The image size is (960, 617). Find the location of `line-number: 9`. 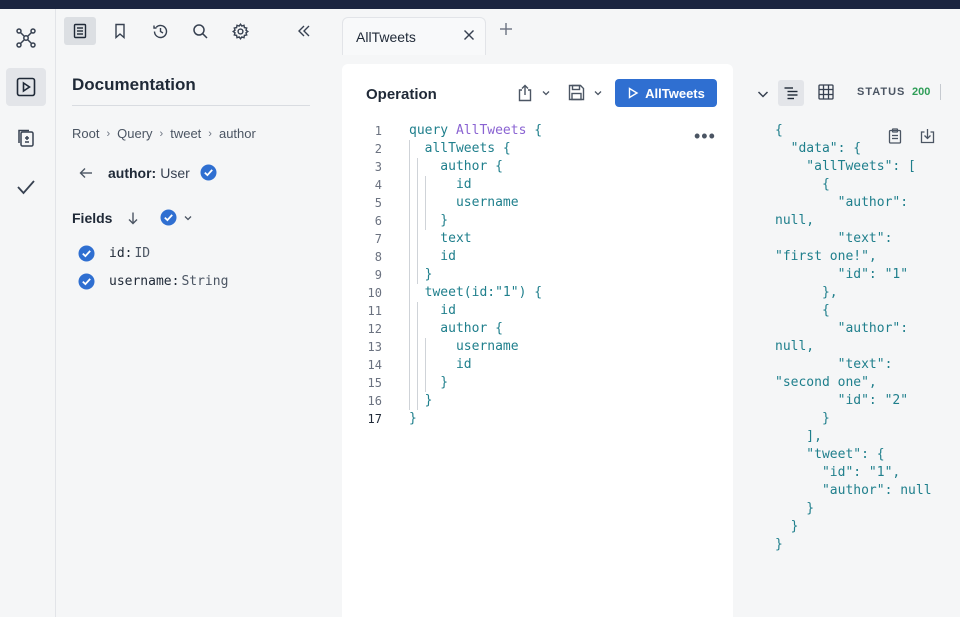

line-number: 9 is located at coordinates (378, 275).